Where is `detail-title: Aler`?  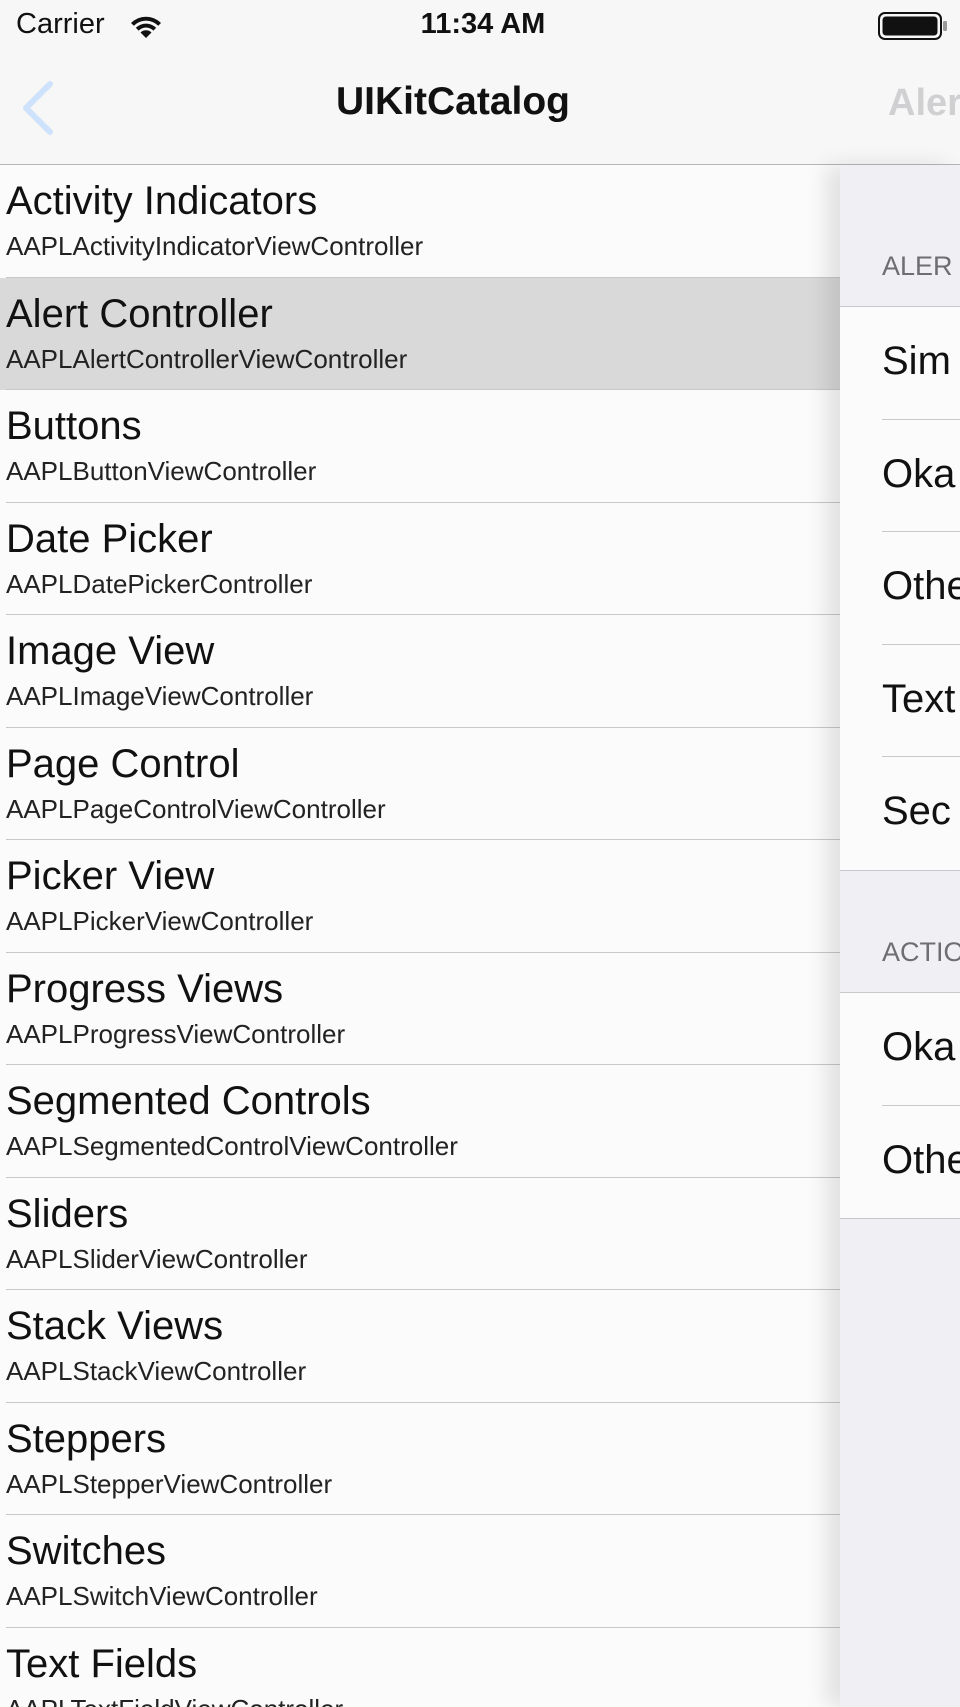 detail-title: Aler is located at coordinates (924, 103).